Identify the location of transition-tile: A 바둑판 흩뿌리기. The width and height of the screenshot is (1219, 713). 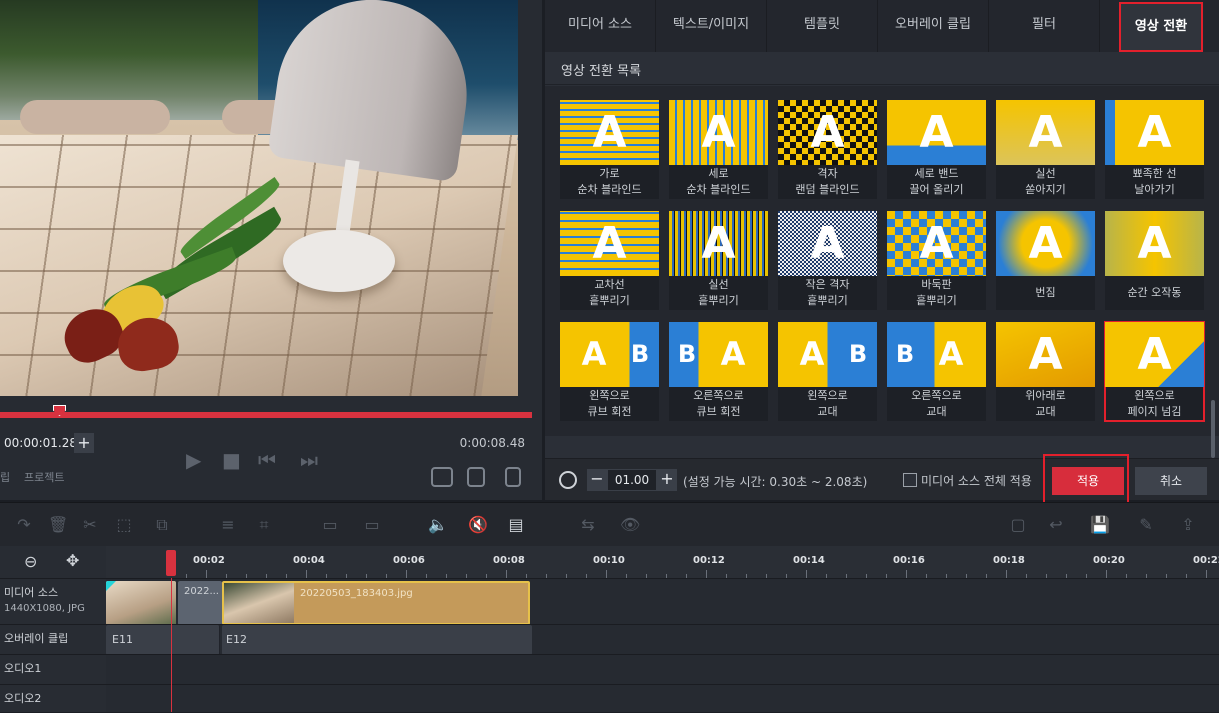
(936, 260).